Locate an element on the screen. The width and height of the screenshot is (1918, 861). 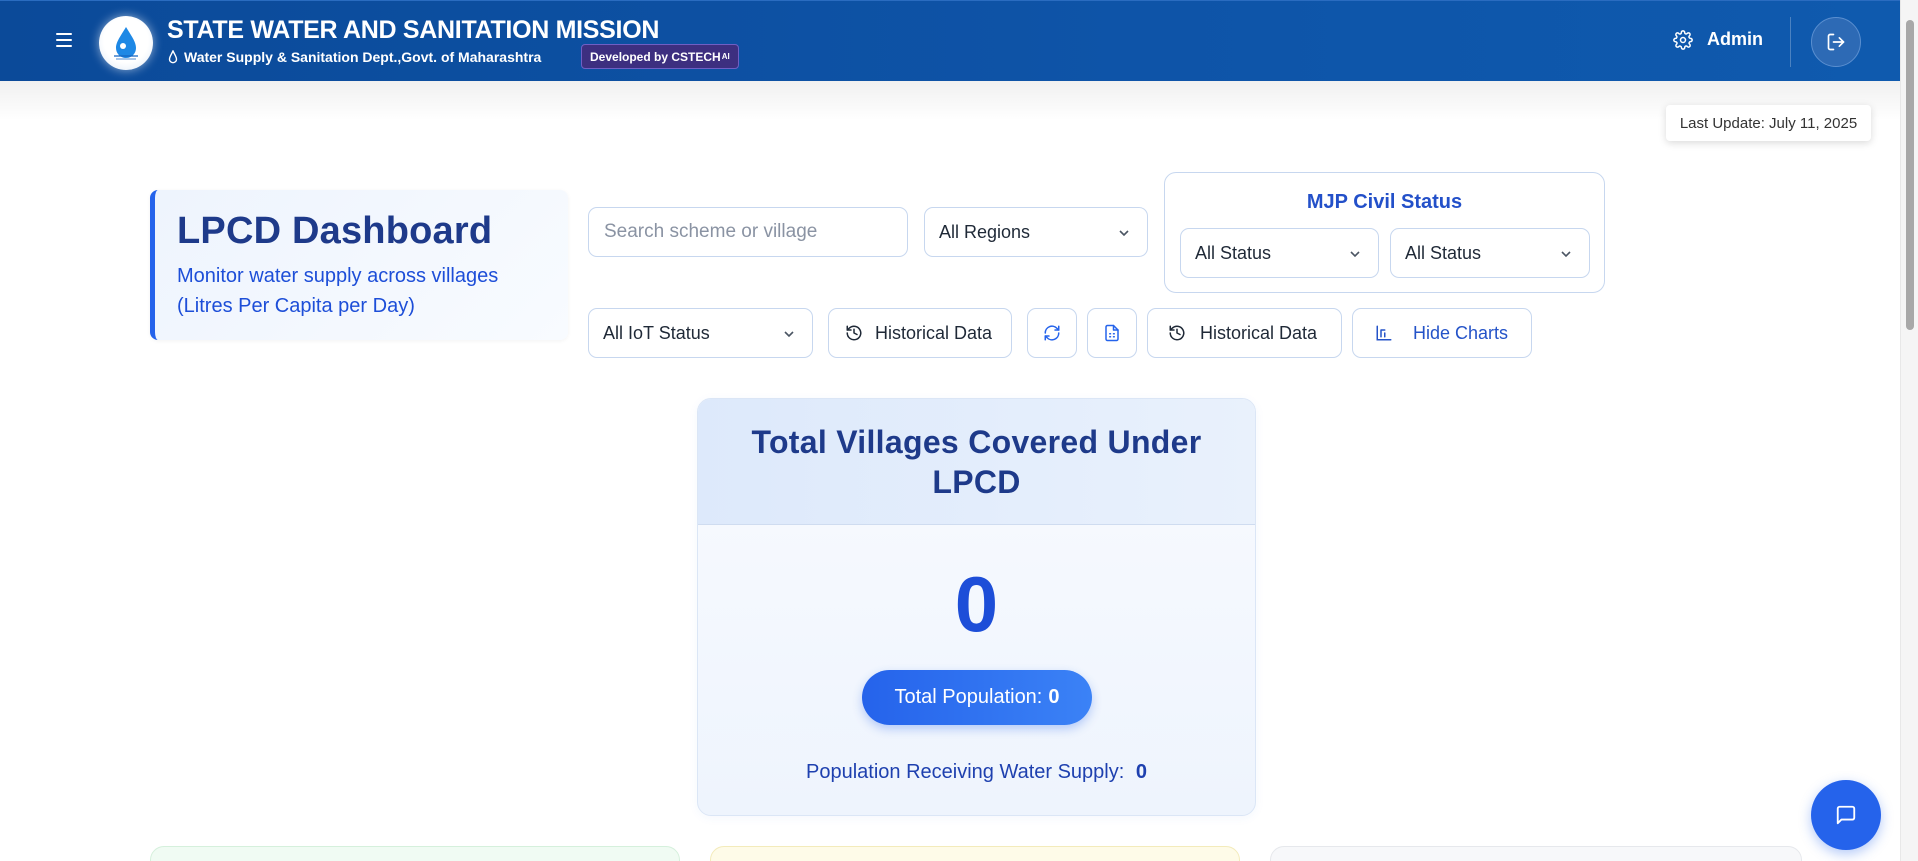
hamburger-menu-icon is located at coordinates (64, 41).